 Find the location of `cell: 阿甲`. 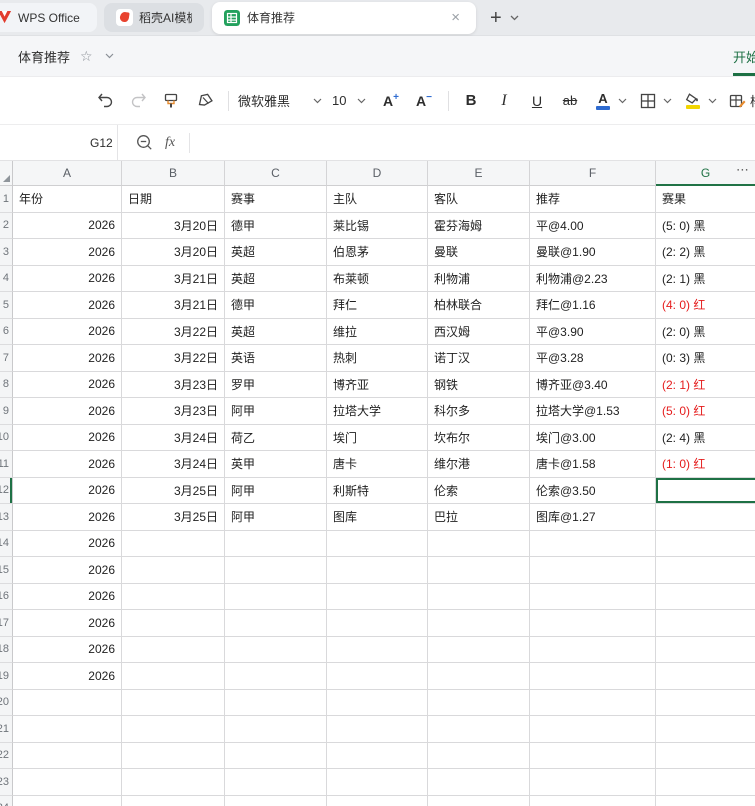

cell: 阿甲 is located at coordinates (276, 517).